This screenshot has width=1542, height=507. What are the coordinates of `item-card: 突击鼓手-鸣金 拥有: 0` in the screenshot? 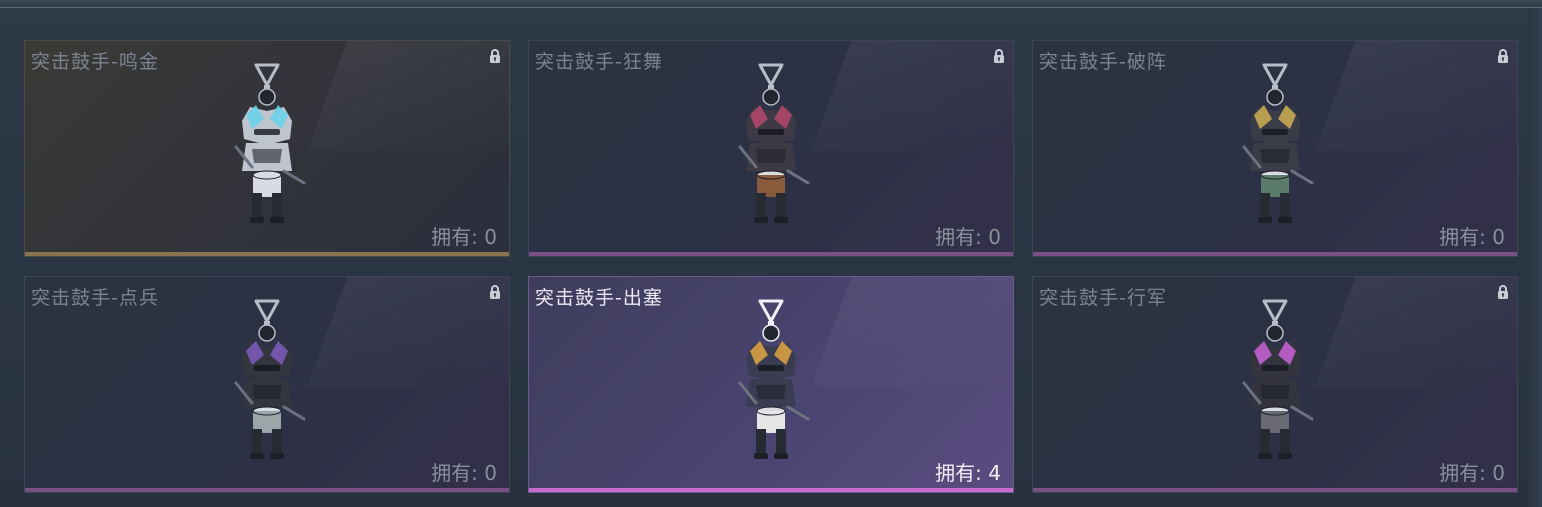 It's located at (267, 148).